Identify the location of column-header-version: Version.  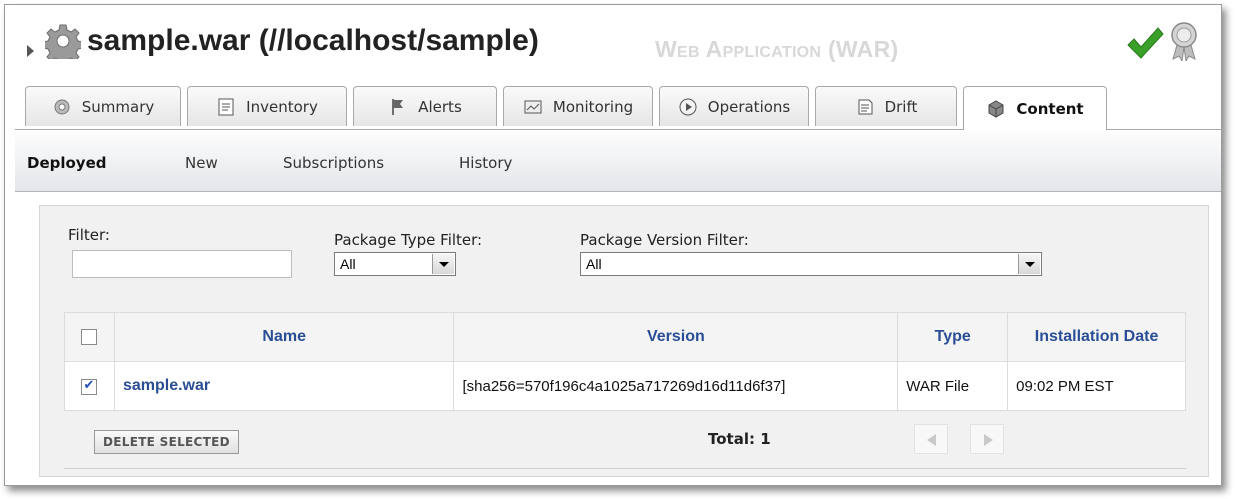
(676, 337).